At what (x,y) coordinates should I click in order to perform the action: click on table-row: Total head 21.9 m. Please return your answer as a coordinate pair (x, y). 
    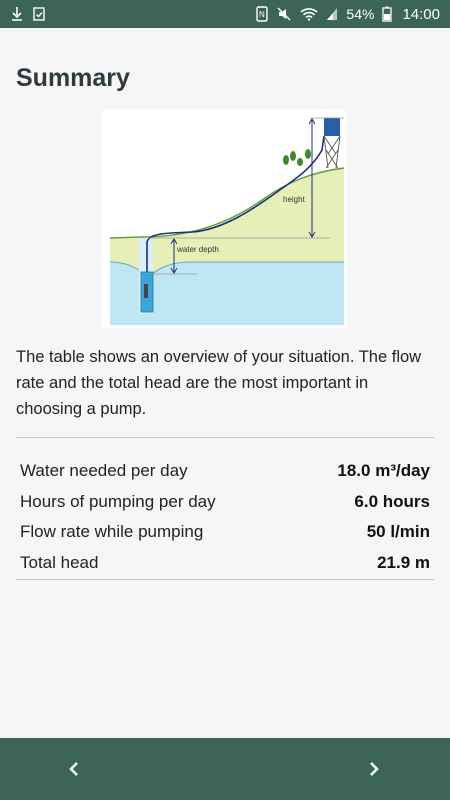
    Looking at the image, I should click on (225, 563).